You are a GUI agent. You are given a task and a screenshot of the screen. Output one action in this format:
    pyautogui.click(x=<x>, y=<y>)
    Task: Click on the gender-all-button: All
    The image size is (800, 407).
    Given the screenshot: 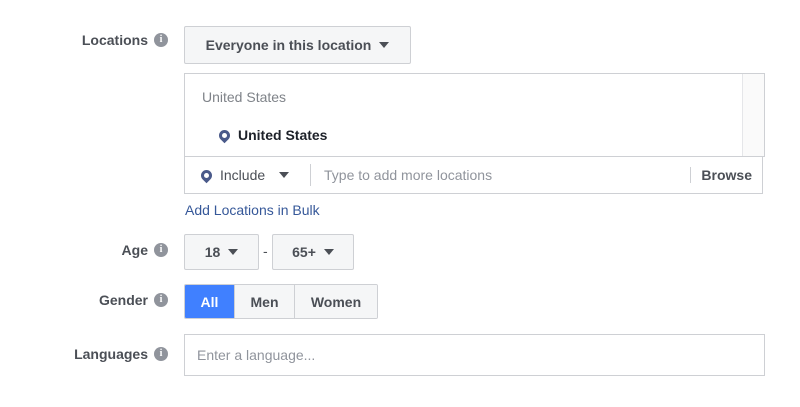 What is the action you would take?
    pyautogui.click(x=210, y=301)
    